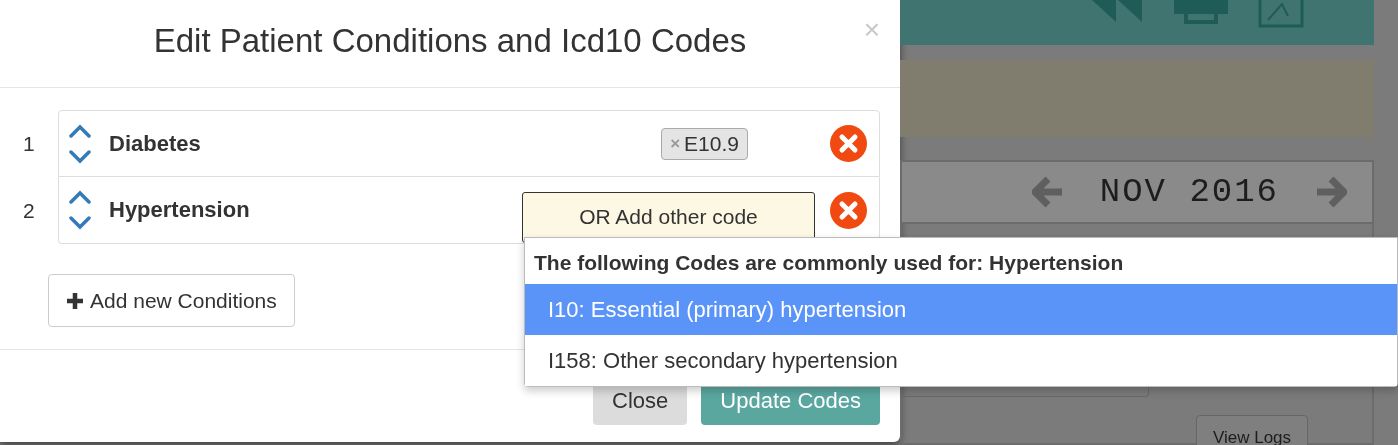 Image resolution: width=1398 pixels, height=445 pixels. Describe the element at coordinates (29, 210) in the screenshot. I see `row-number: 2` at that location.